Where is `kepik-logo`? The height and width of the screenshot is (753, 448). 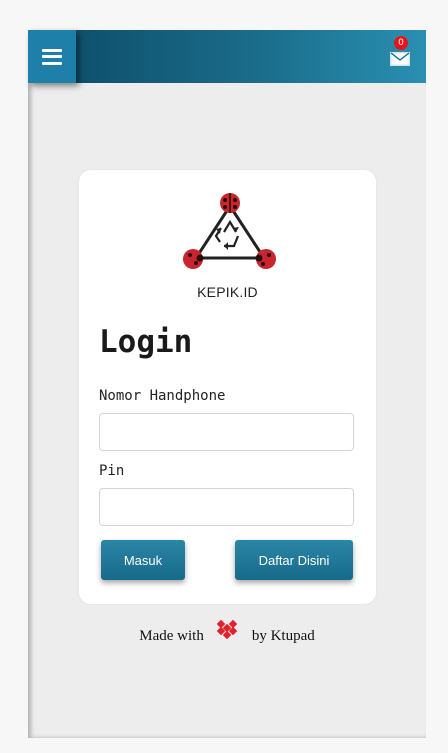 kepik-logo is located at coordinates (229, 231).